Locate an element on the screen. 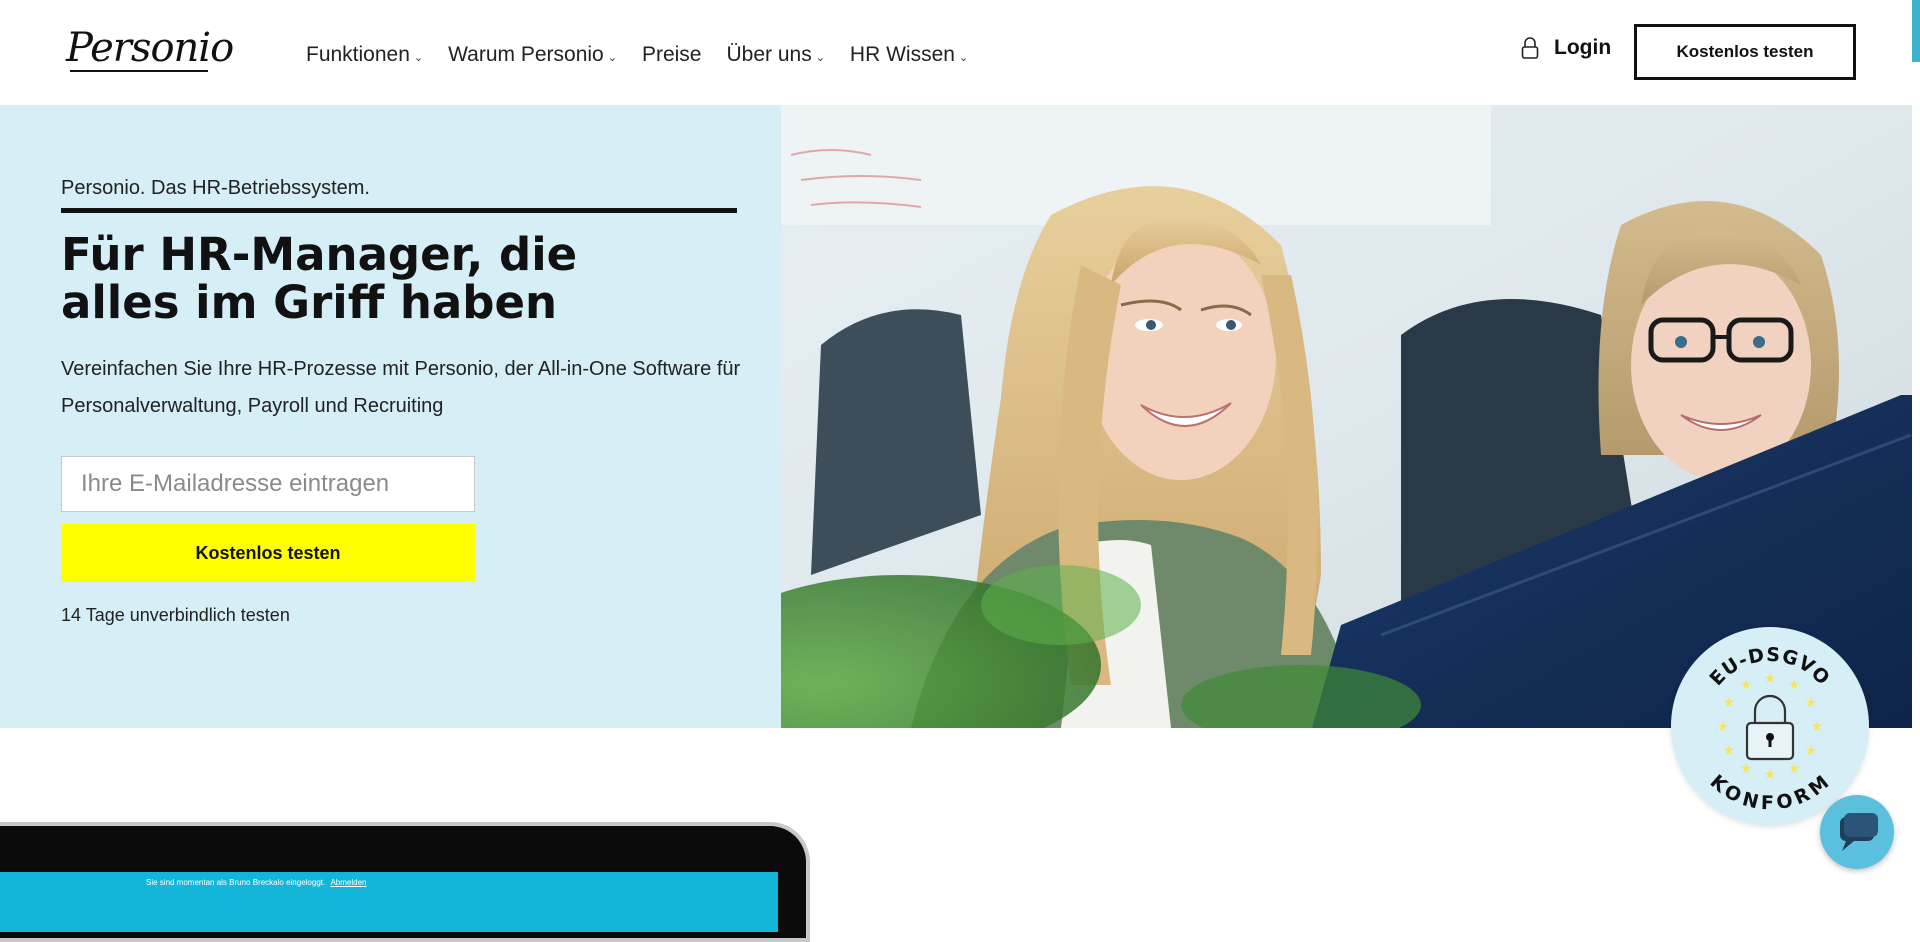  login-link: Login is located at coordinates (1565, 48).